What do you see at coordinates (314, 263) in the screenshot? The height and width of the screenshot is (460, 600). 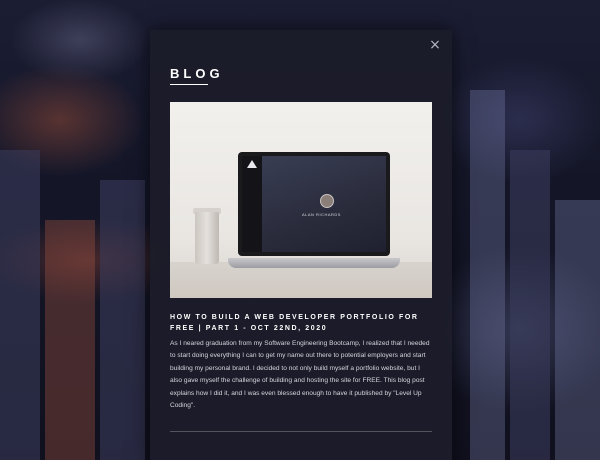 I see `laptop-base` at bounding box center [314, 263].